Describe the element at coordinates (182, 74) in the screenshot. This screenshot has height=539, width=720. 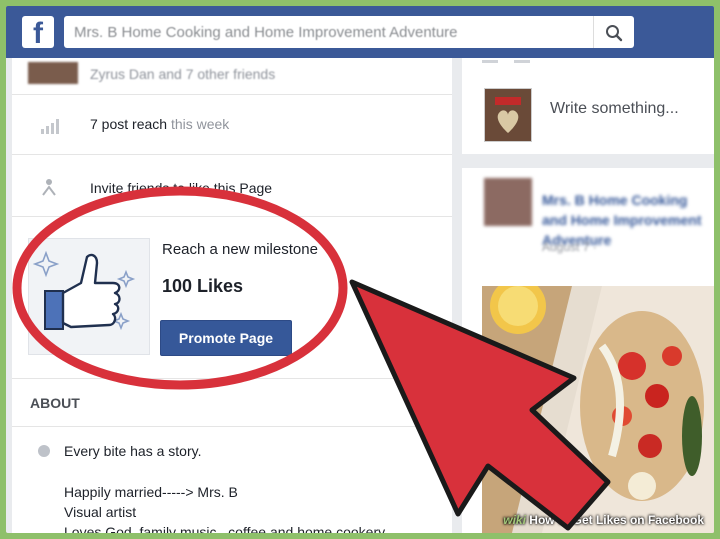
I see `friends-like-text: Zyrus Dan and 7 other friends` at that location.